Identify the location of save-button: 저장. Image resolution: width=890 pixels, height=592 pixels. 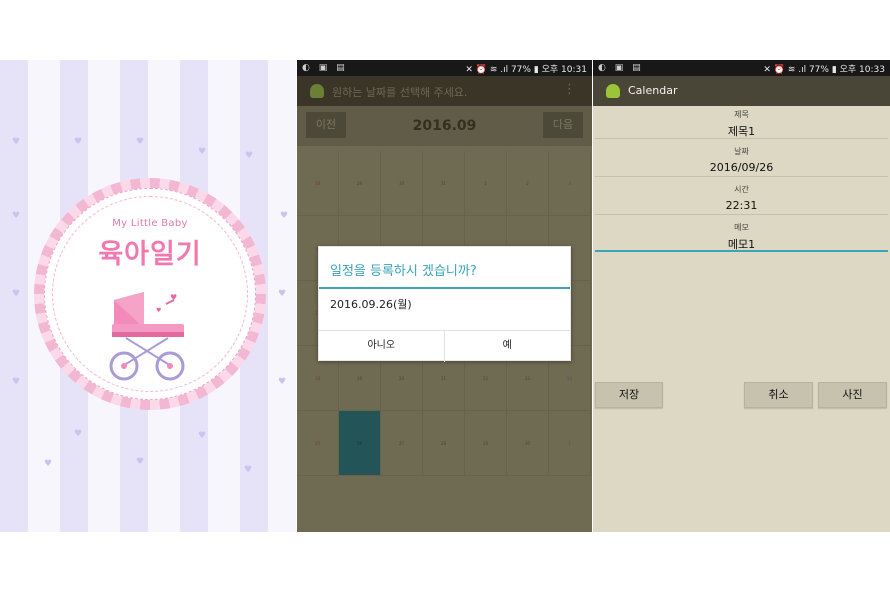
(629, 395).